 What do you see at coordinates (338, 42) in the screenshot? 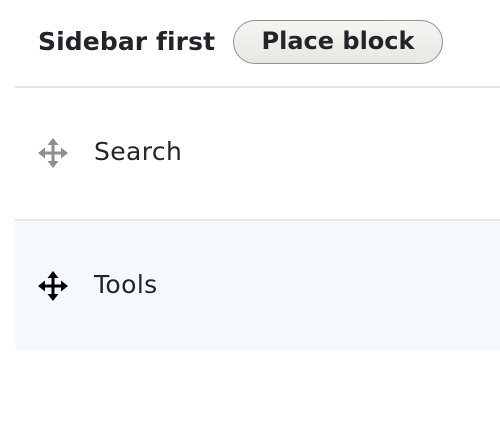
I see `place-block-button: Place block` at bounding box center [338, 42].